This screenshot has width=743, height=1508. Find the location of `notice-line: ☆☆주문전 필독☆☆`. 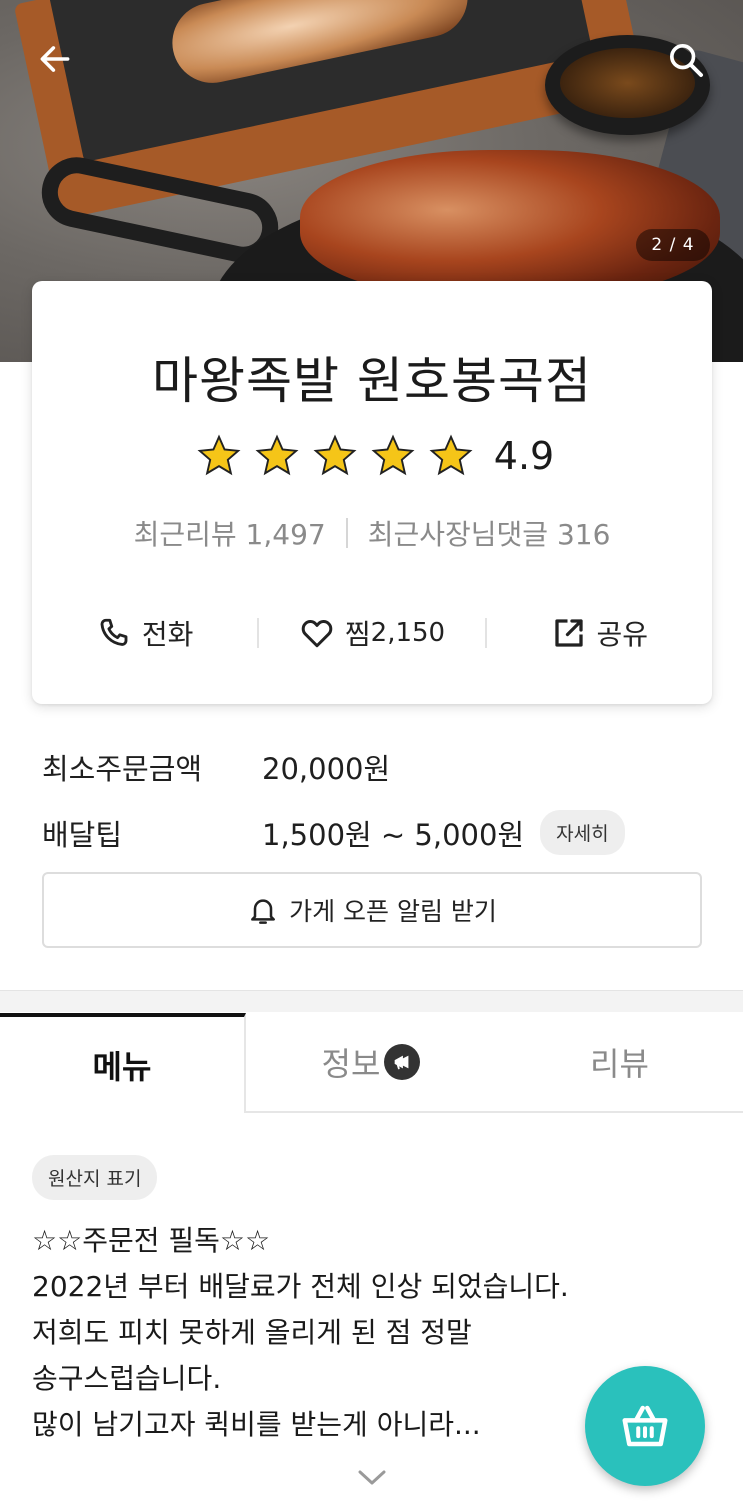

notice-line: ☆☆주문전 필독☆☆ is located at coordinates (151, 1240).